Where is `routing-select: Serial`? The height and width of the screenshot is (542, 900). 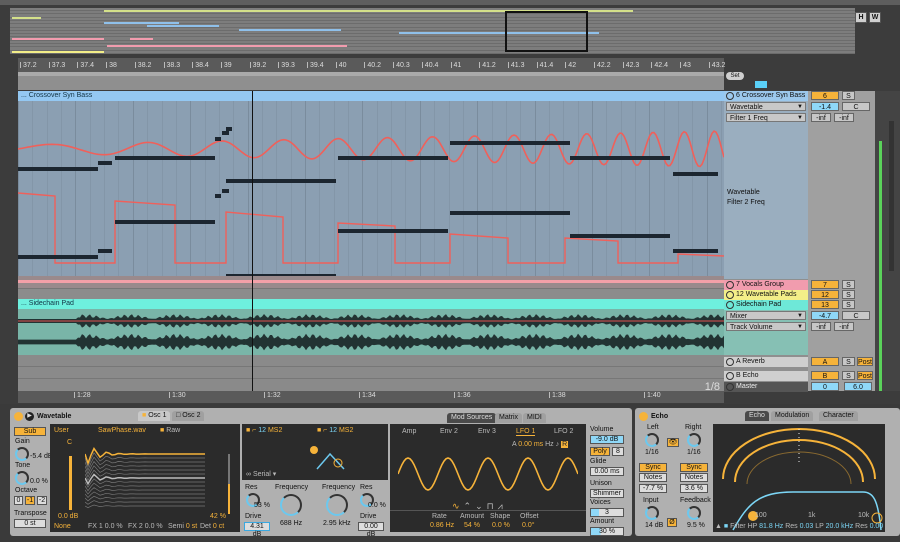
routing-select: Serial is located at coordinates (262, 474).